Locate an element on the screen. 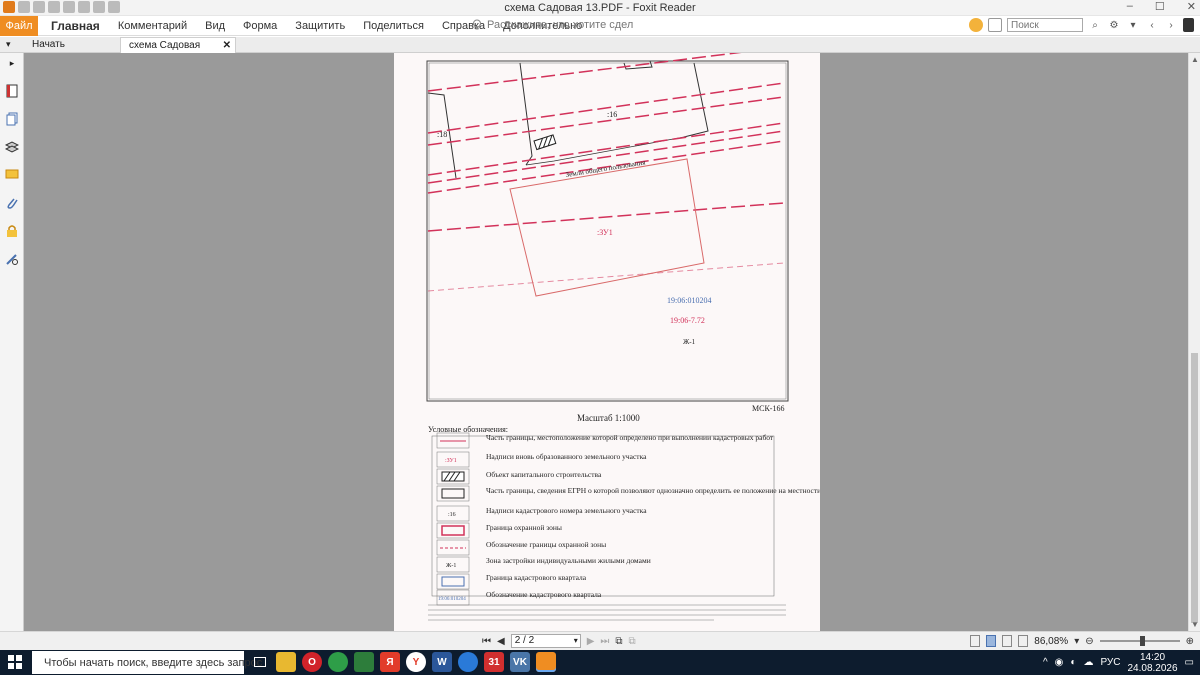 The width and height of the screenshot is (1200, 675). minimize-icon: – is located at coordinates (1130, 6).